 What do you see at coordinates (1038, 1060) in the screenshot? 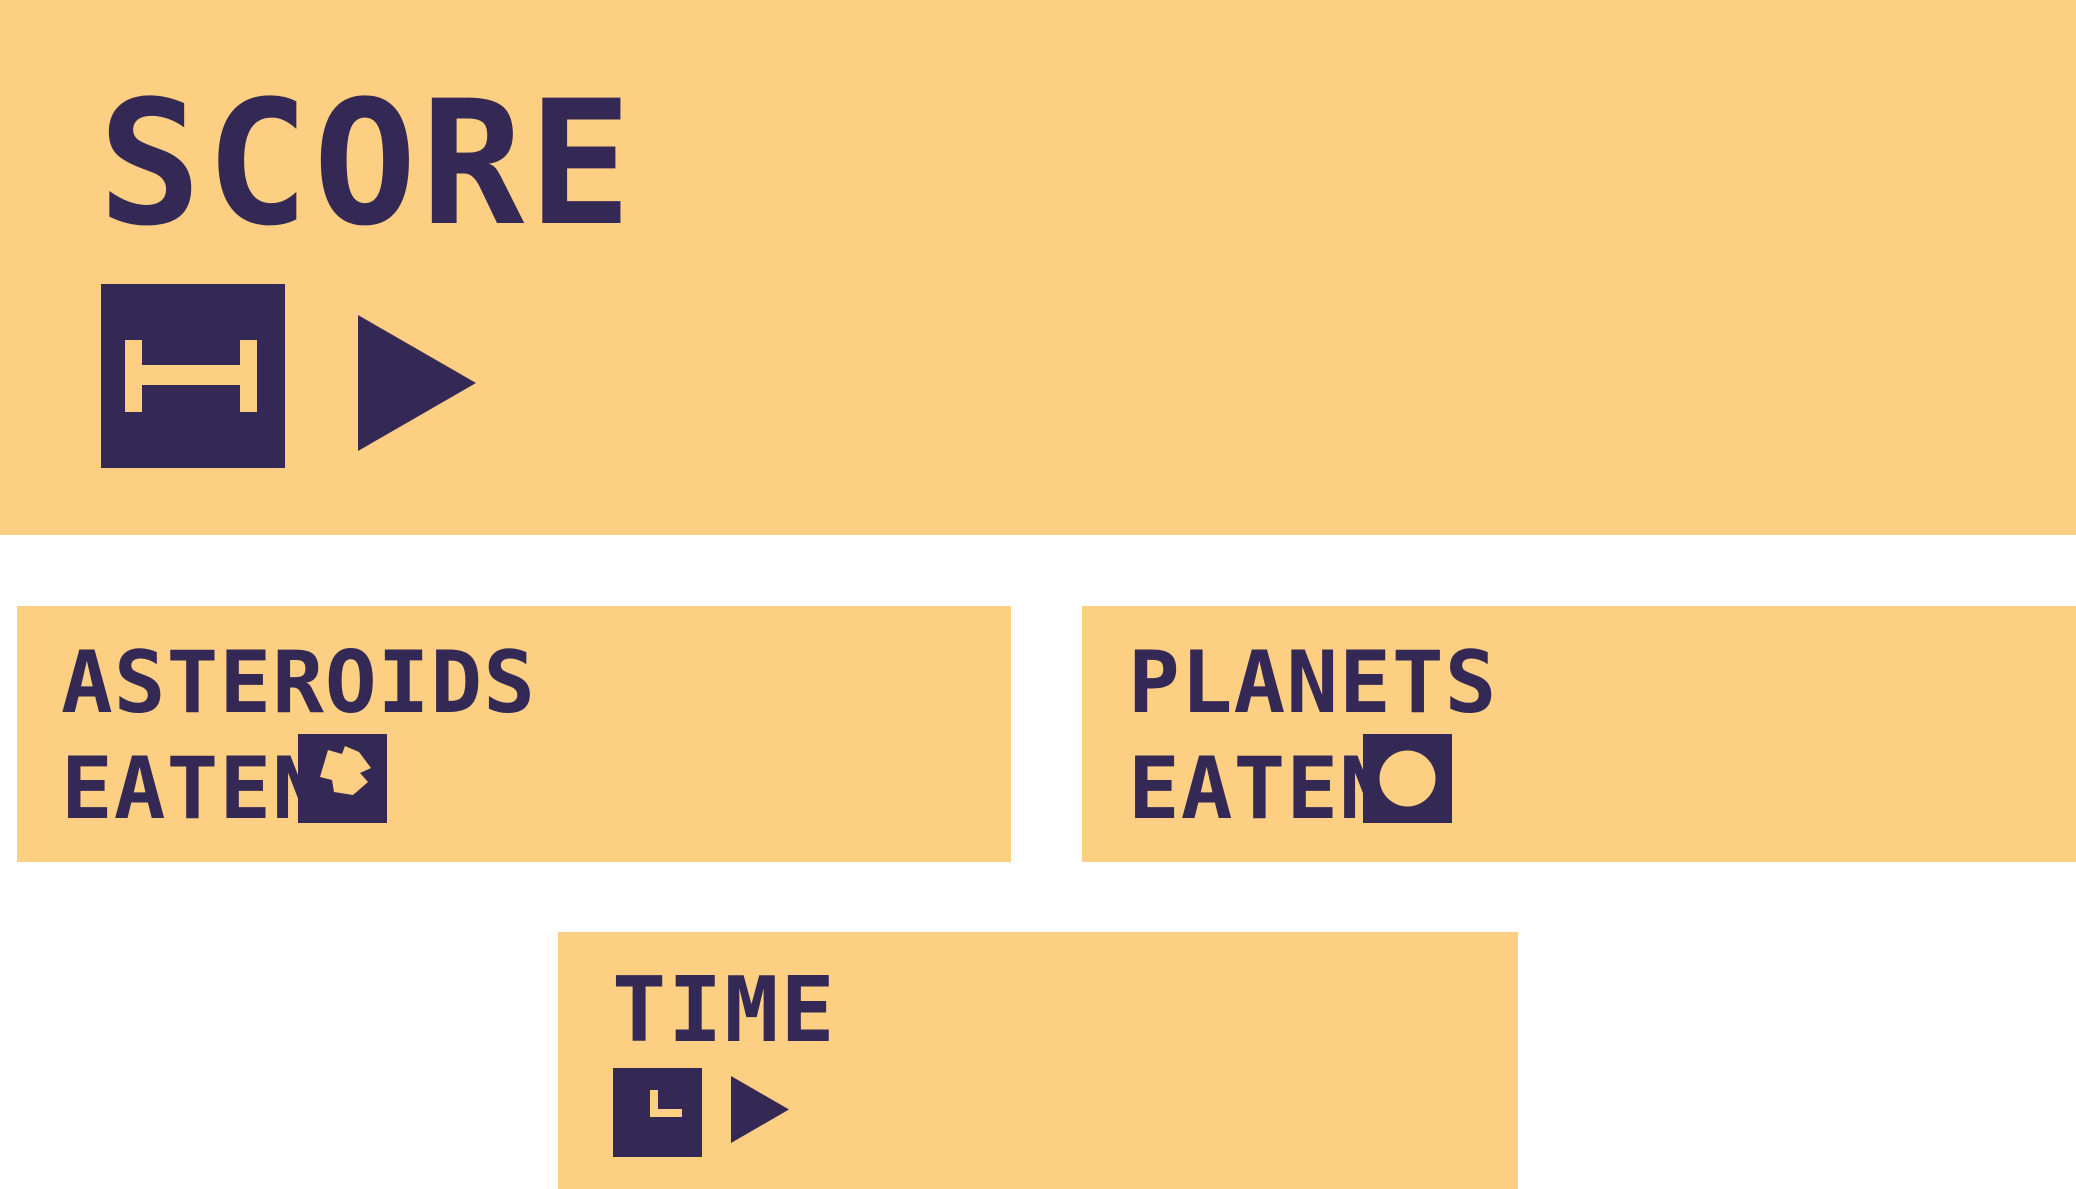
I see `time-panel: TIME` at bounding box center [1038, 1060].